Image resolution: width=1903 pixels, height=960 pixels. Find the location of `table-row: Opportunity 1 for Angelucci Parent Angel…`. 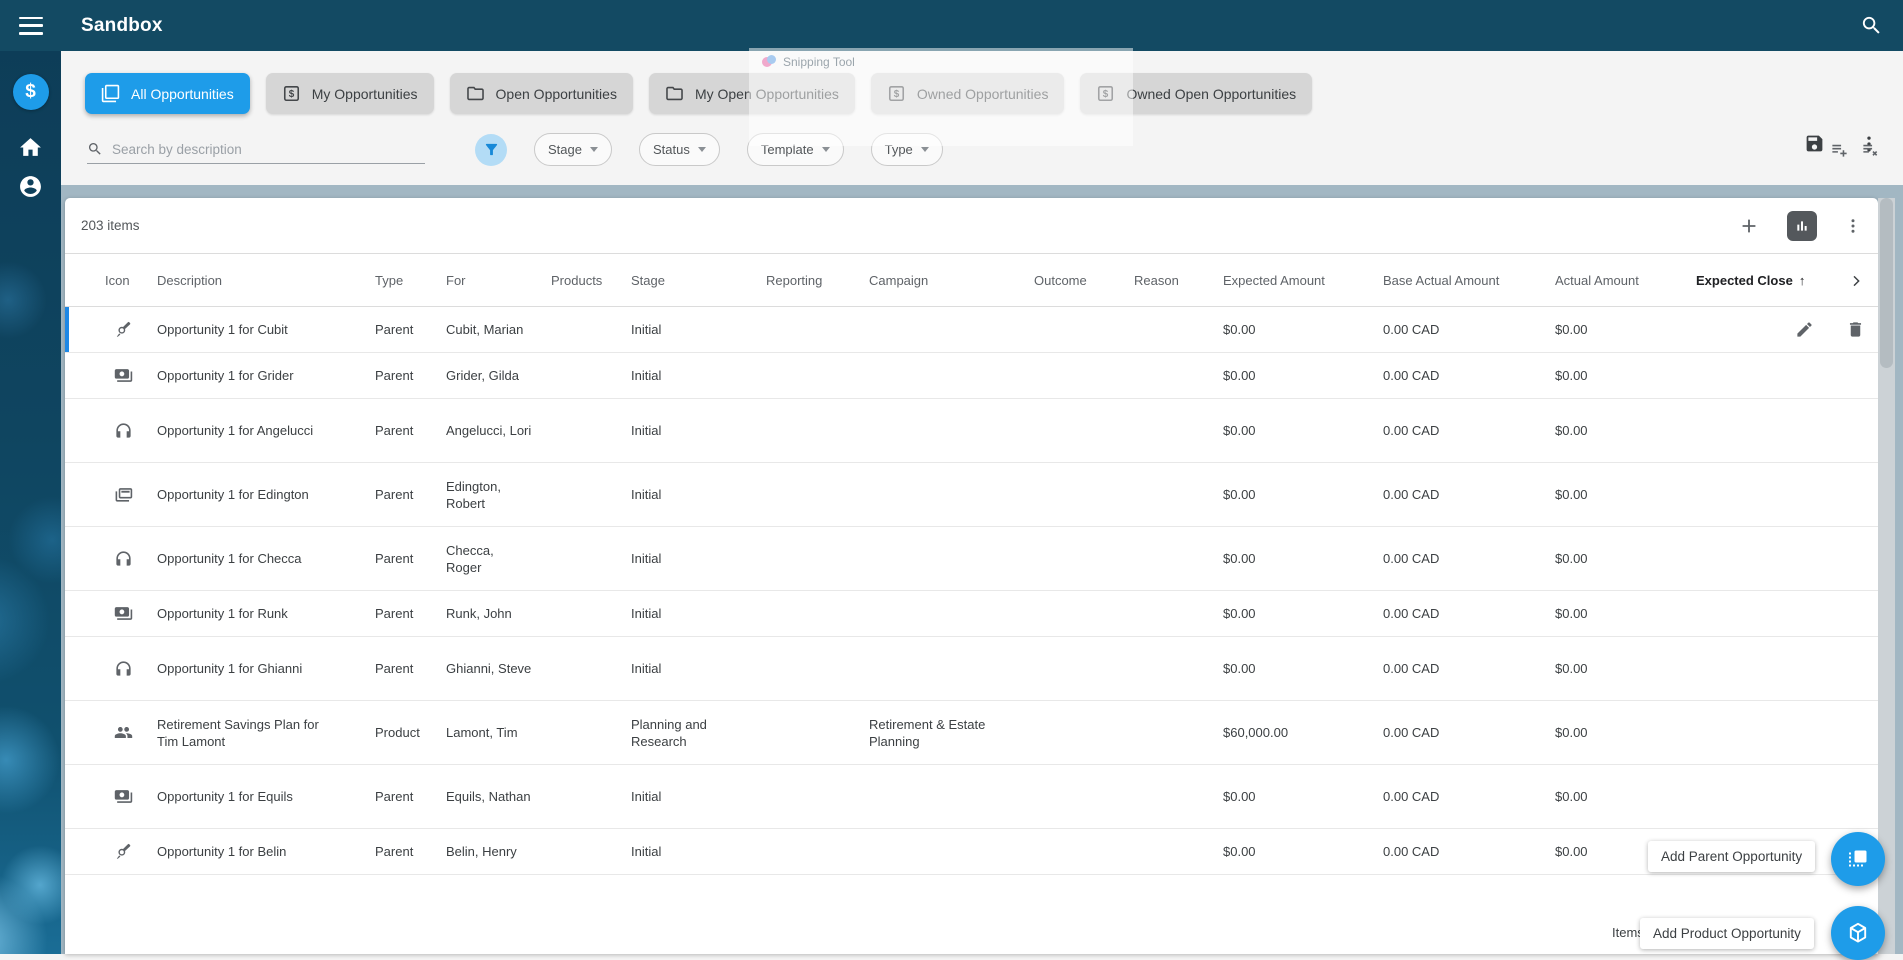

table-row: Opportunity 1 for Angelucci Parent Angel… is located at coordinates (971, 431).